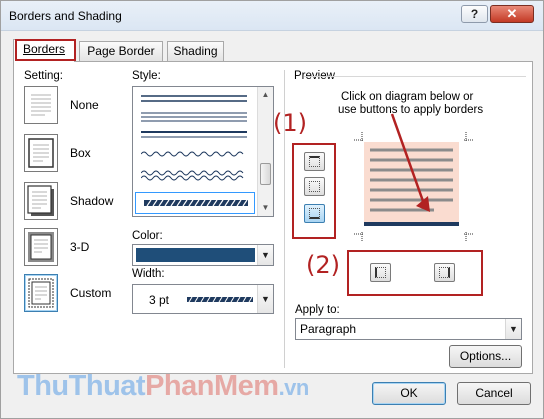  What do you see at coordinates (159, 300) in the screenshot?
I see `width-value: 3 pt` at bounding box center [159, 300].